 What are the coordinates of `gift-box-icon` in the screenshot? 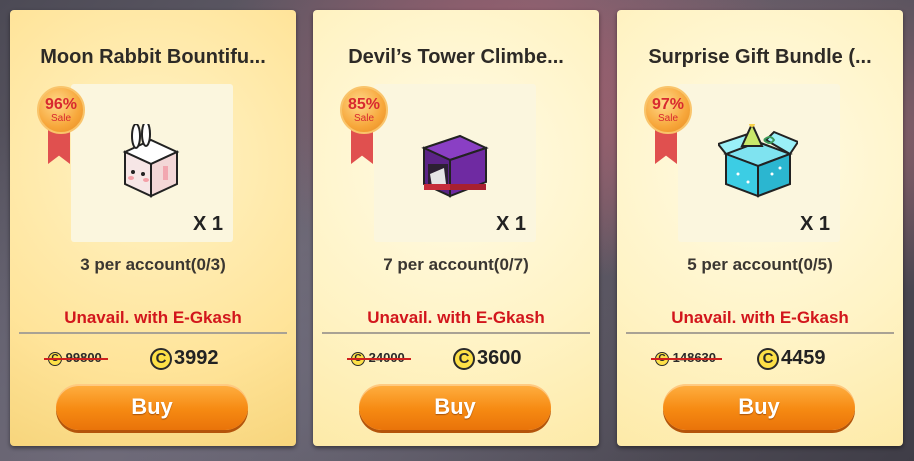 It's located at (758, 161).